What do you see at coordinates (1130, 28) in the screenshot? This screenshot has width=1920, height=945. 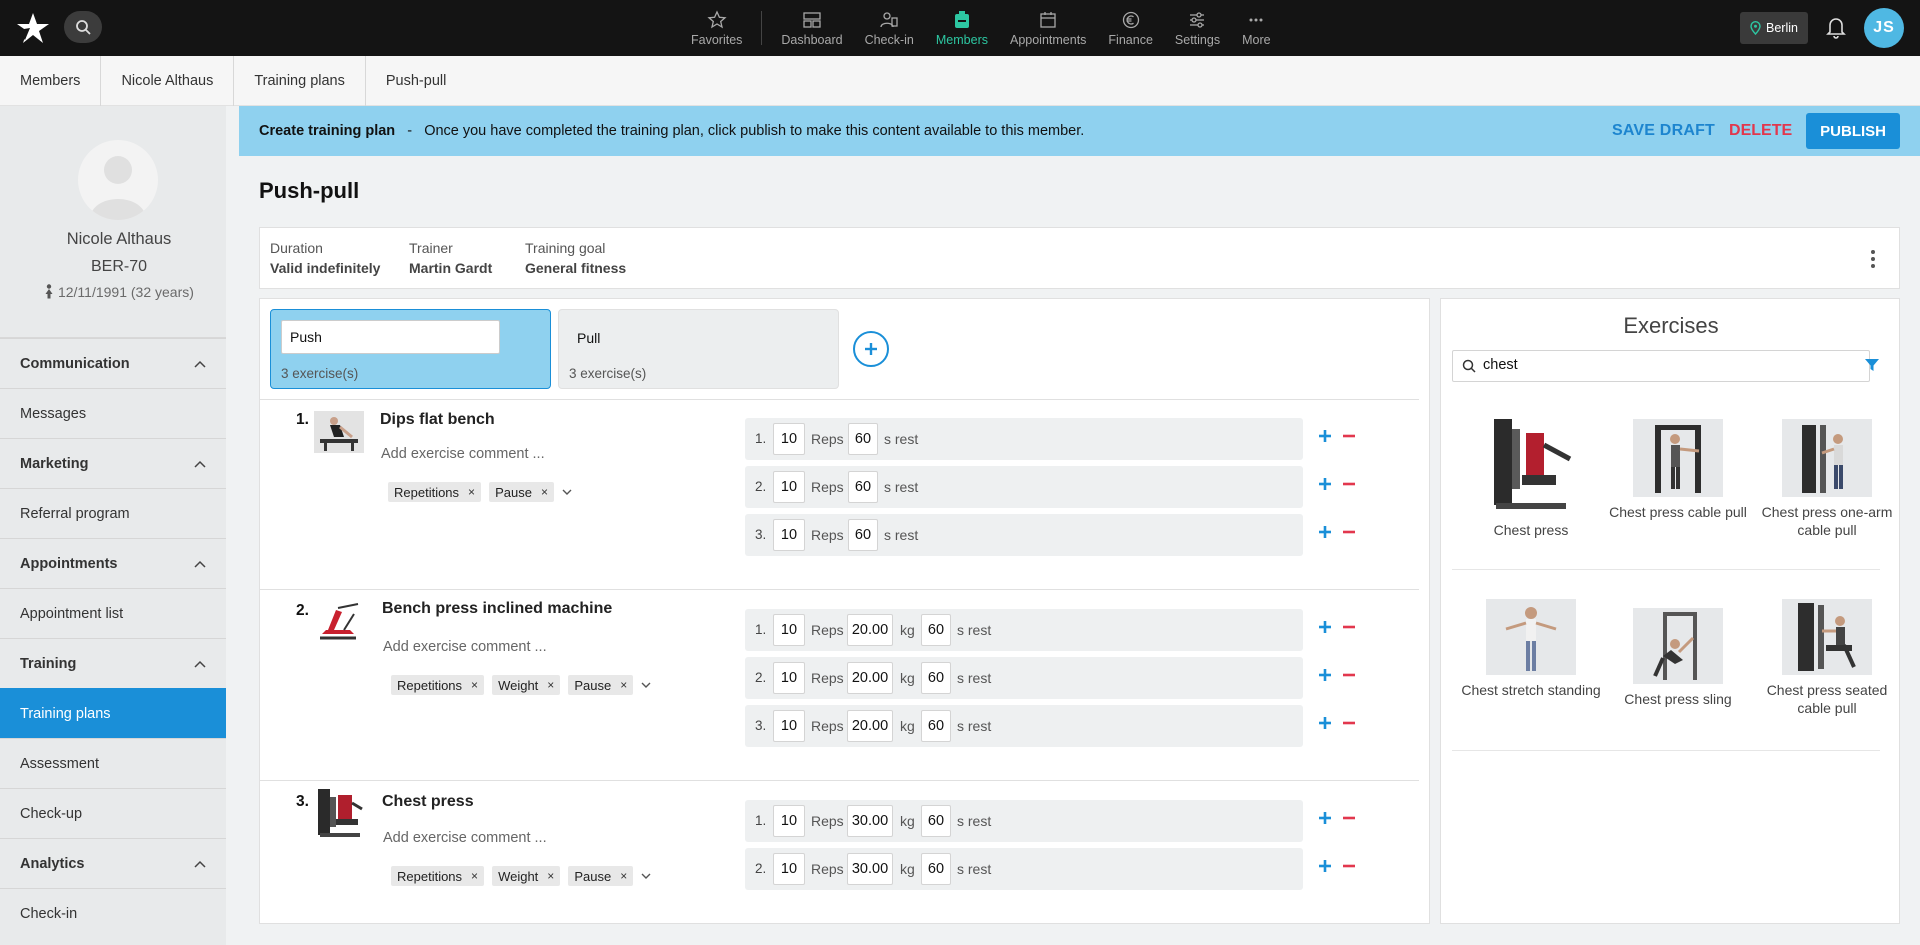 I see `nav-finance: Finance` at bounding box center [1130, 28].